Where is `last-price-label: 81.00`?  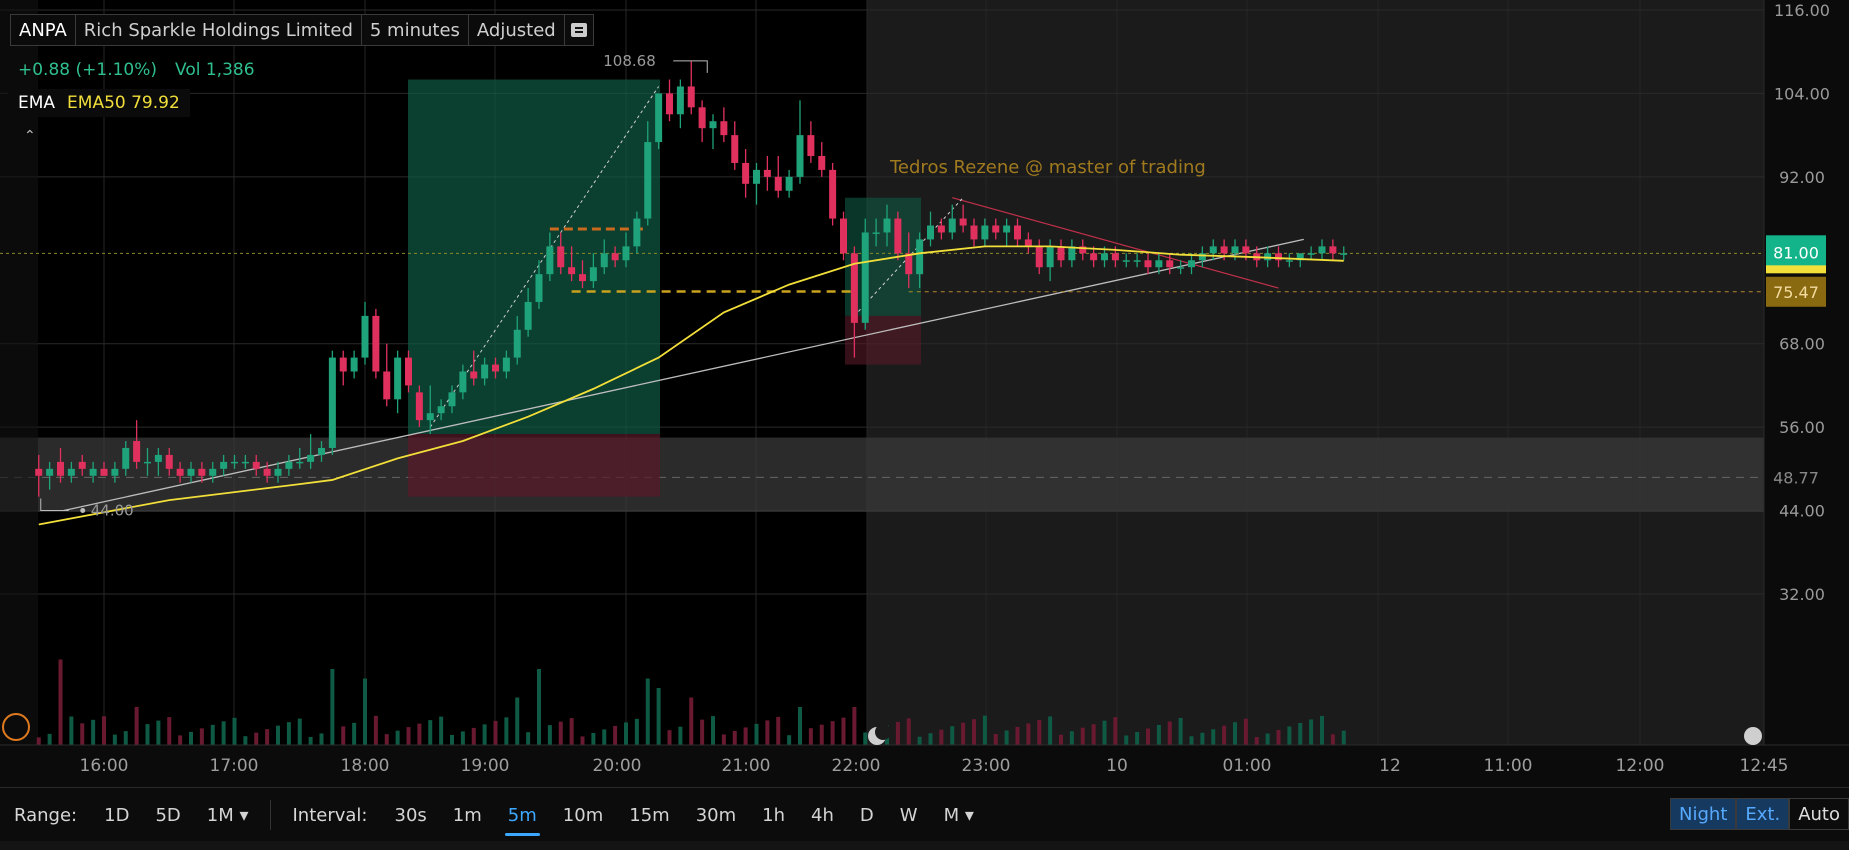 last-price-label: 81.00 is located at coordinates (1796, 252).